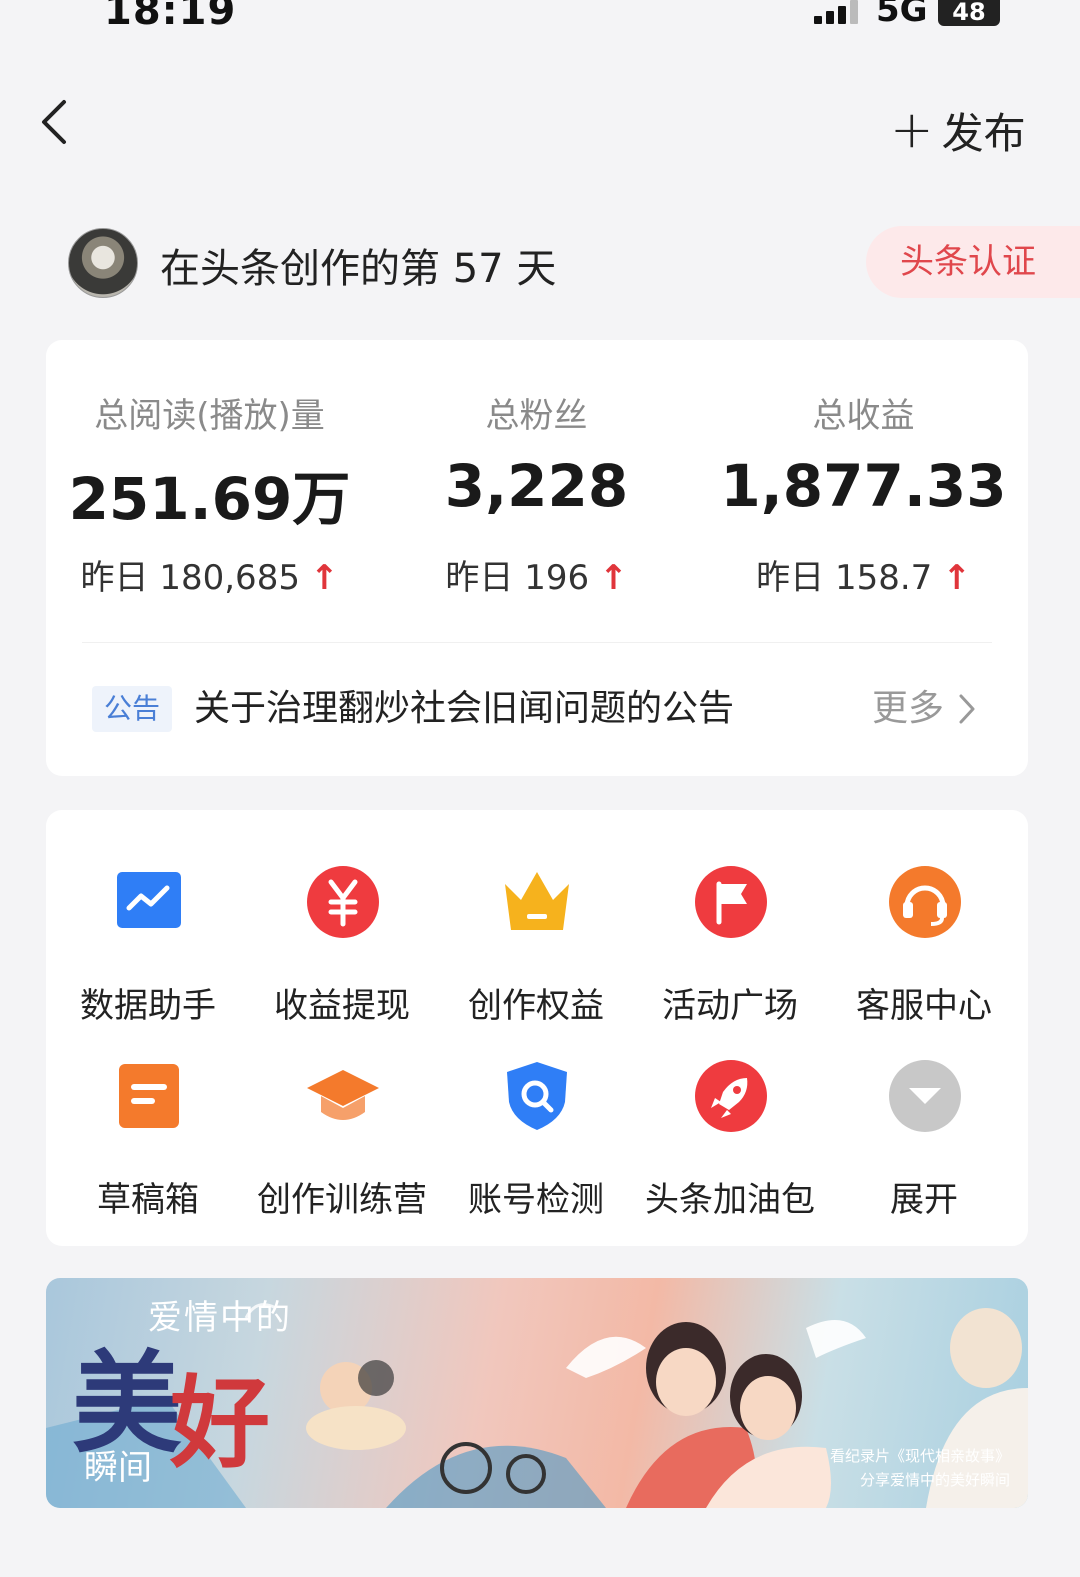 This screenshot has width=1080, height=1577. What do you see at coordinates (537, 642) in the screenshot?
I see `divider` at bounding box center [537, 642].